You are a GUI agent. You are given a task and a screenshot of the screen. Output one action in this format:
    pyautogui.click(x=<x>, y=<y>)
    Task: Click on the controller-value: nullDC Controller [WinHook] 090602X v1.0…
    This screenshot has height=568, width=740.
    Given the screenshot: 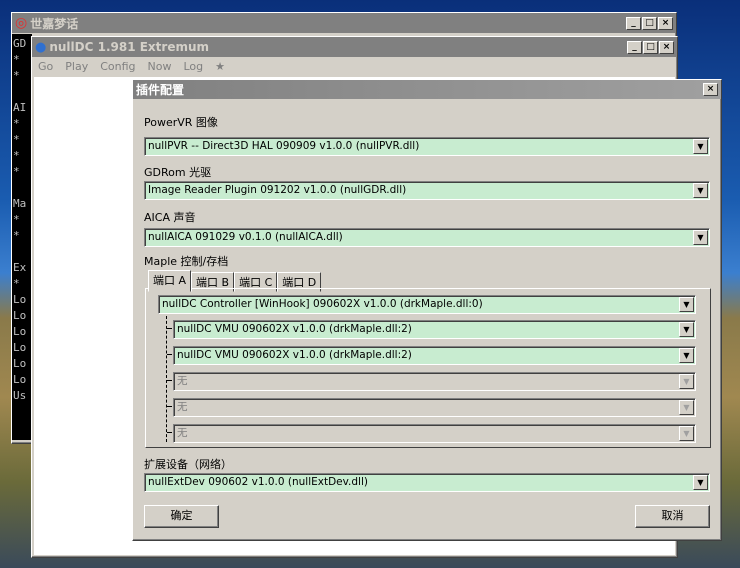 What is the action you would take?
    pyautogui.click(x=322, y=304)
    